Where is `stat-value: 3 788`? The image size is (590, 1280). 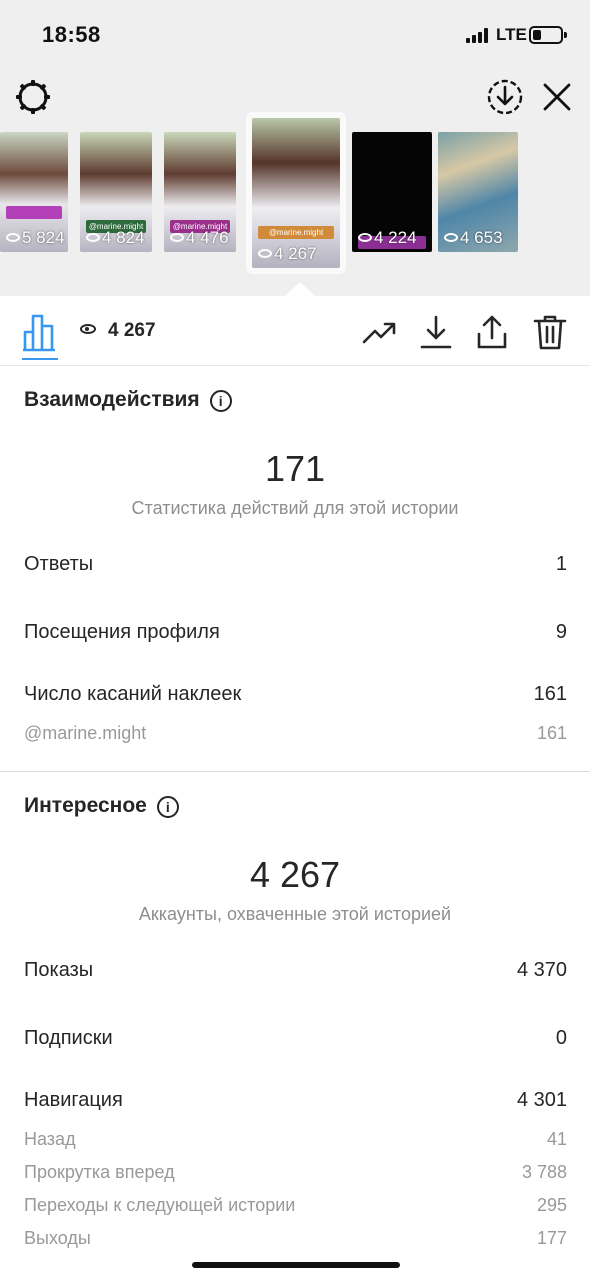
stat-value: 3 788 is located at coordinates (544, 1172).